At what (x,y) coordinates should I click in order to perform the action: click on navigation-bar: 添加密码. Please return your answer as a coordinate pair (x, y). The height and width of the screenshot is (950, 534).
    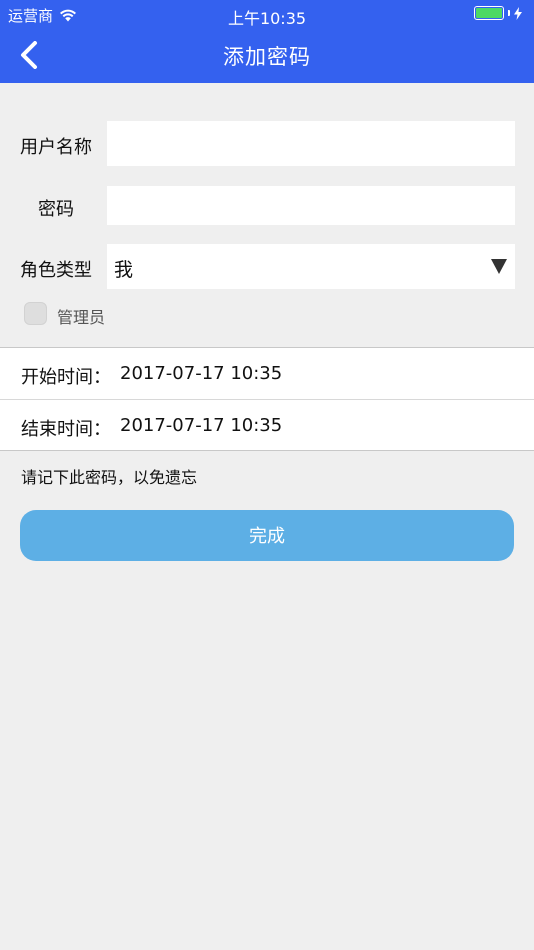
    Looking at the image, I should click on (267, 55).